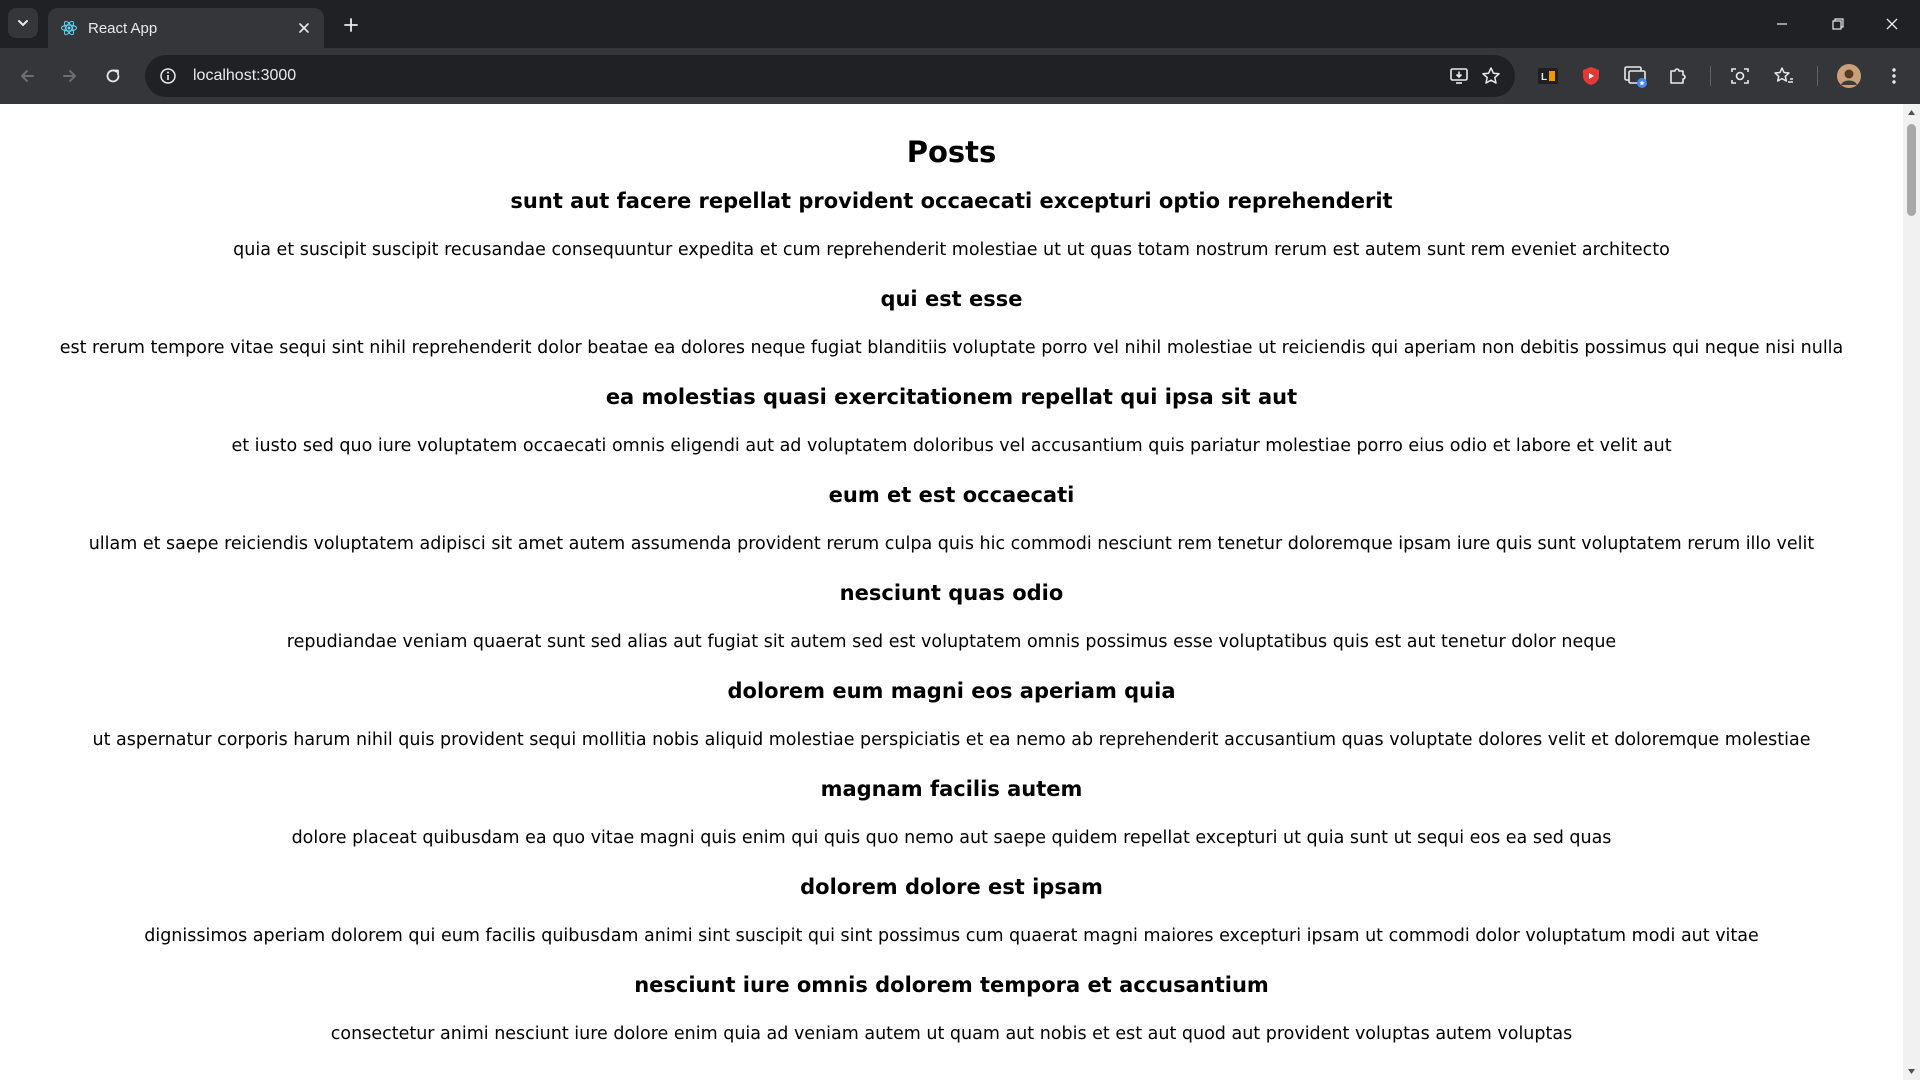 This screenshot has width=1920, height=1080. Describe the element at coordinates (123, 28) in the screenshot. I see `tab-title: React App` at that location.